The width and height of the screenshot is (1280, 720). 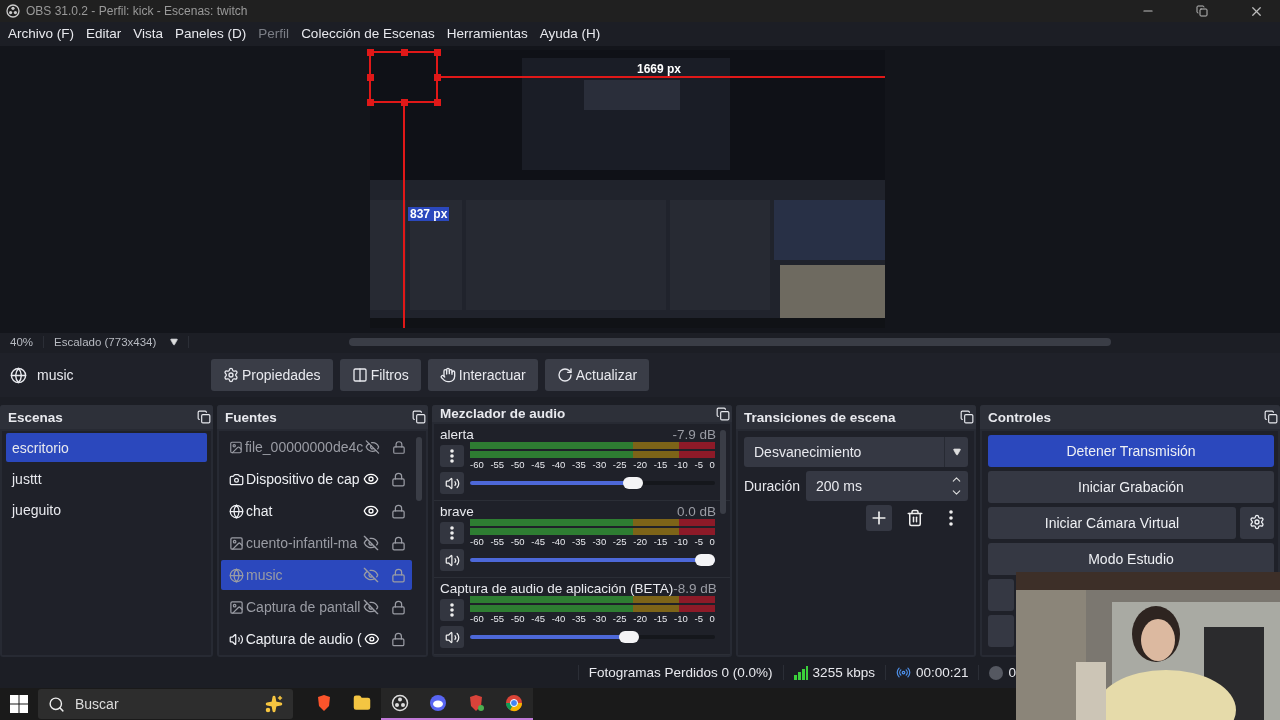 What do you see at coordinates (303, 639) in the screenshot?
I see `source-name: Captura de audio (` at bounding box center [303, 639].